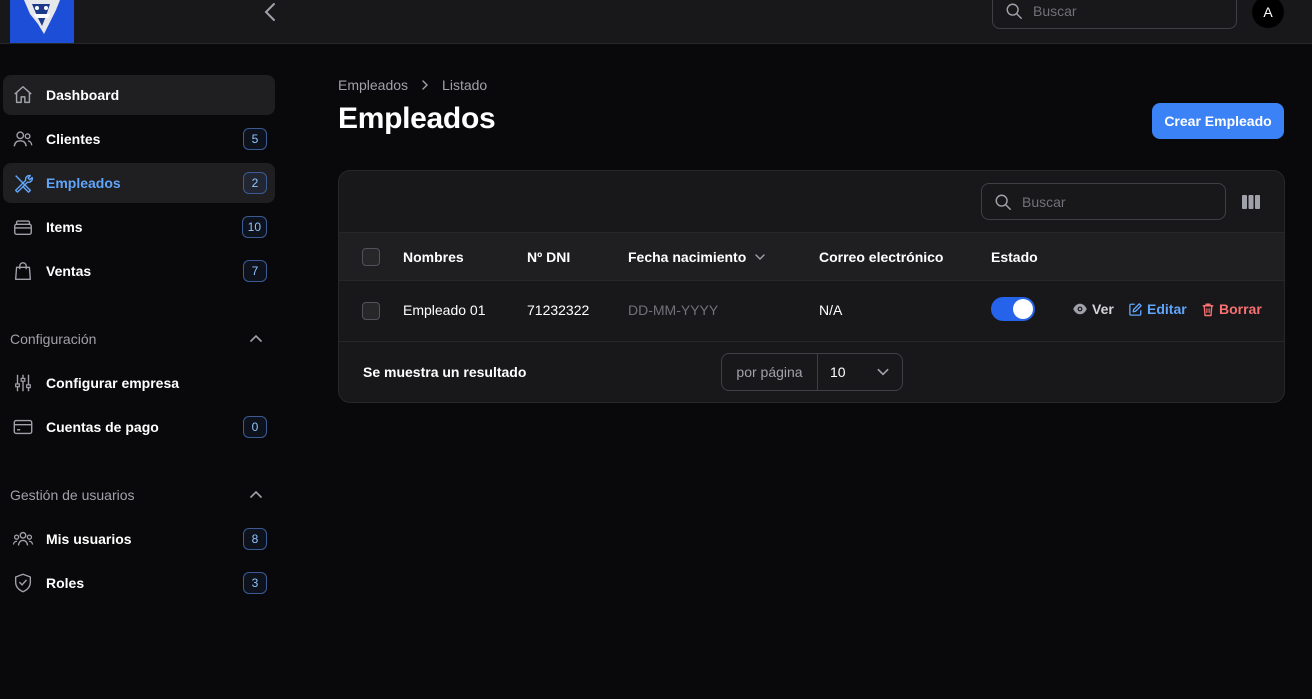  Describe the element at coordinates (433, 257) in the screenshot. I see `column-header-nombres: Nombres` at that location.